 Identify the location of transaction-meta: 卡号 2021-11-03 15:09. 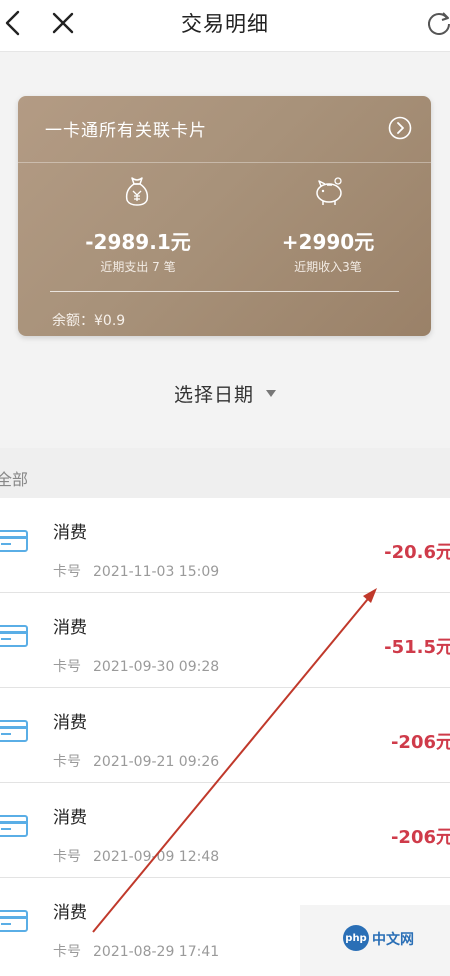
(136, 571).